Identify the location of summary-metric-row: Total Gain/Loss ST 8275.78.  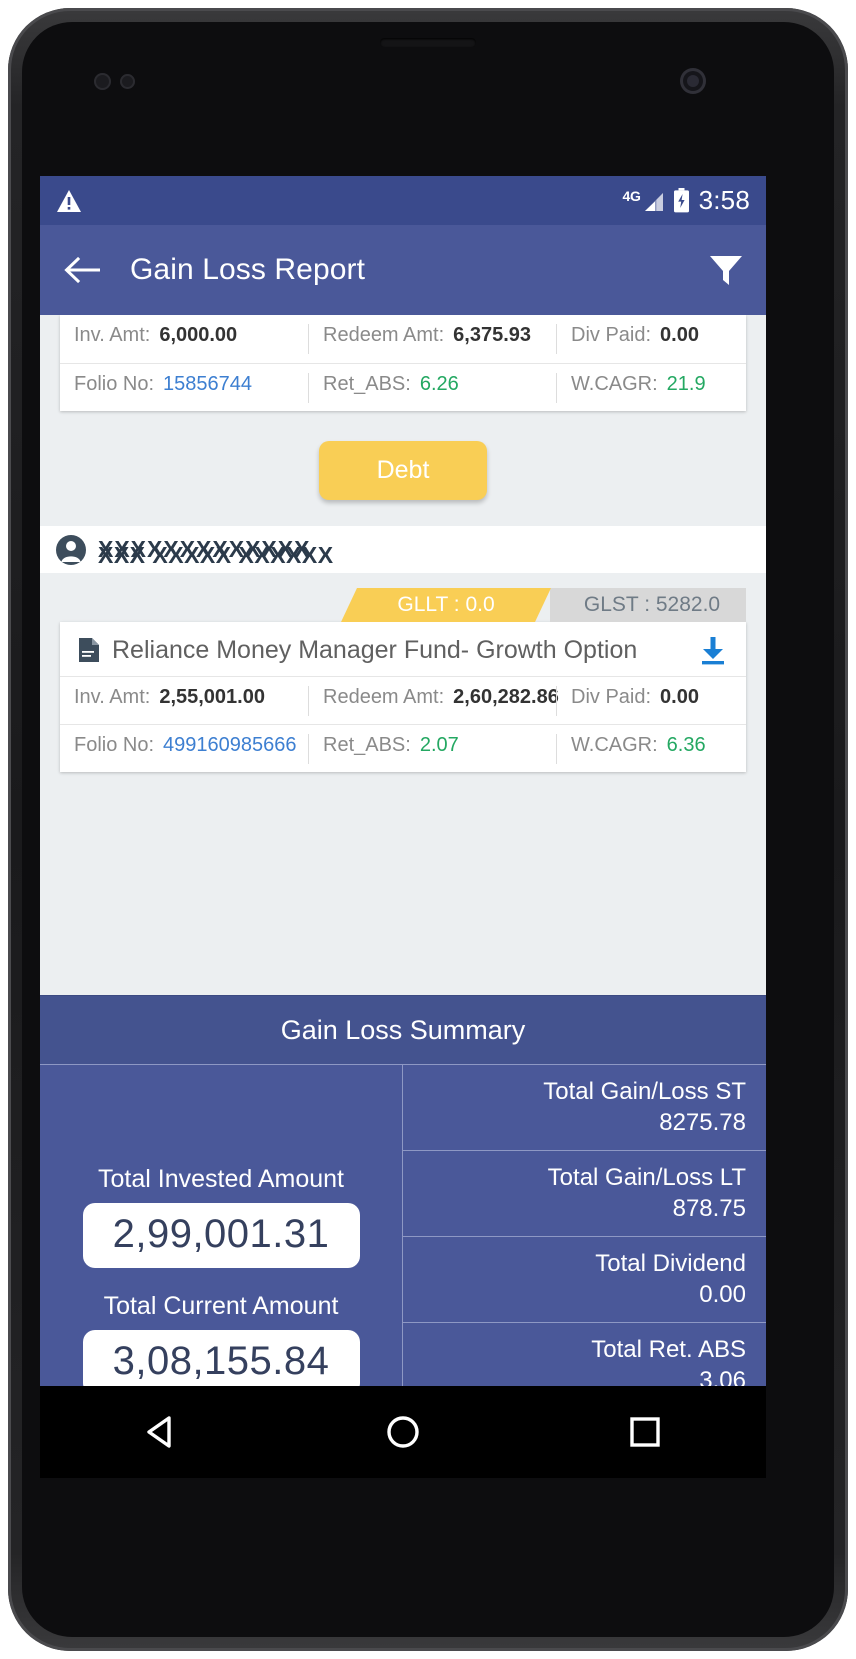
(584, 1108).